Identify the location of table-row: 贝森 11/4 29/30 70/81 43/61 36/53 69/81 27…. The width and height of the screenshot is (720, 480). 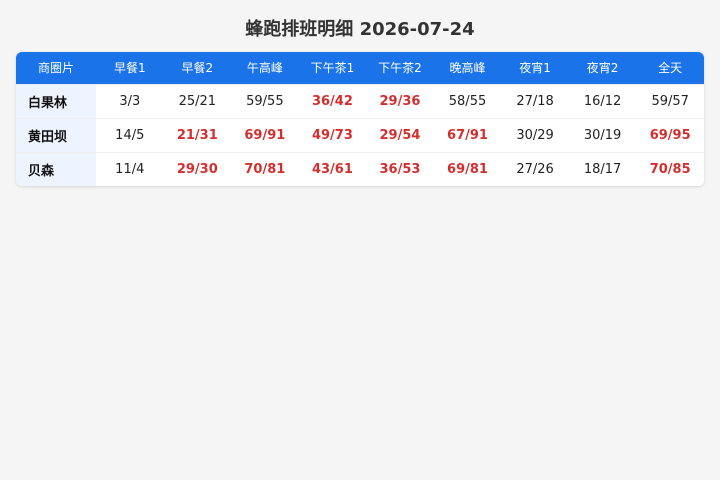
(360, 169).